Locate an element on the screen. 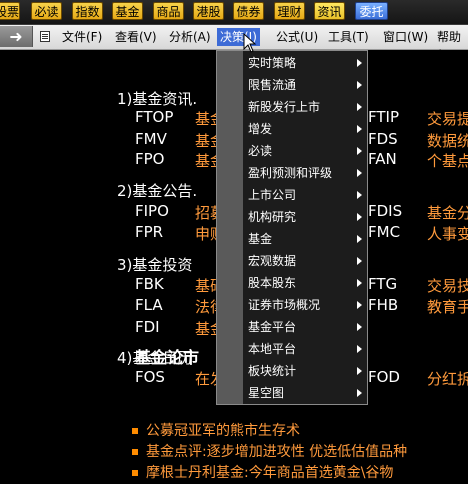 Image resolution: width=468 pixels, height=484 pixels. dropdown-item-label: 本地平台 is located at coordinates (272, 349).